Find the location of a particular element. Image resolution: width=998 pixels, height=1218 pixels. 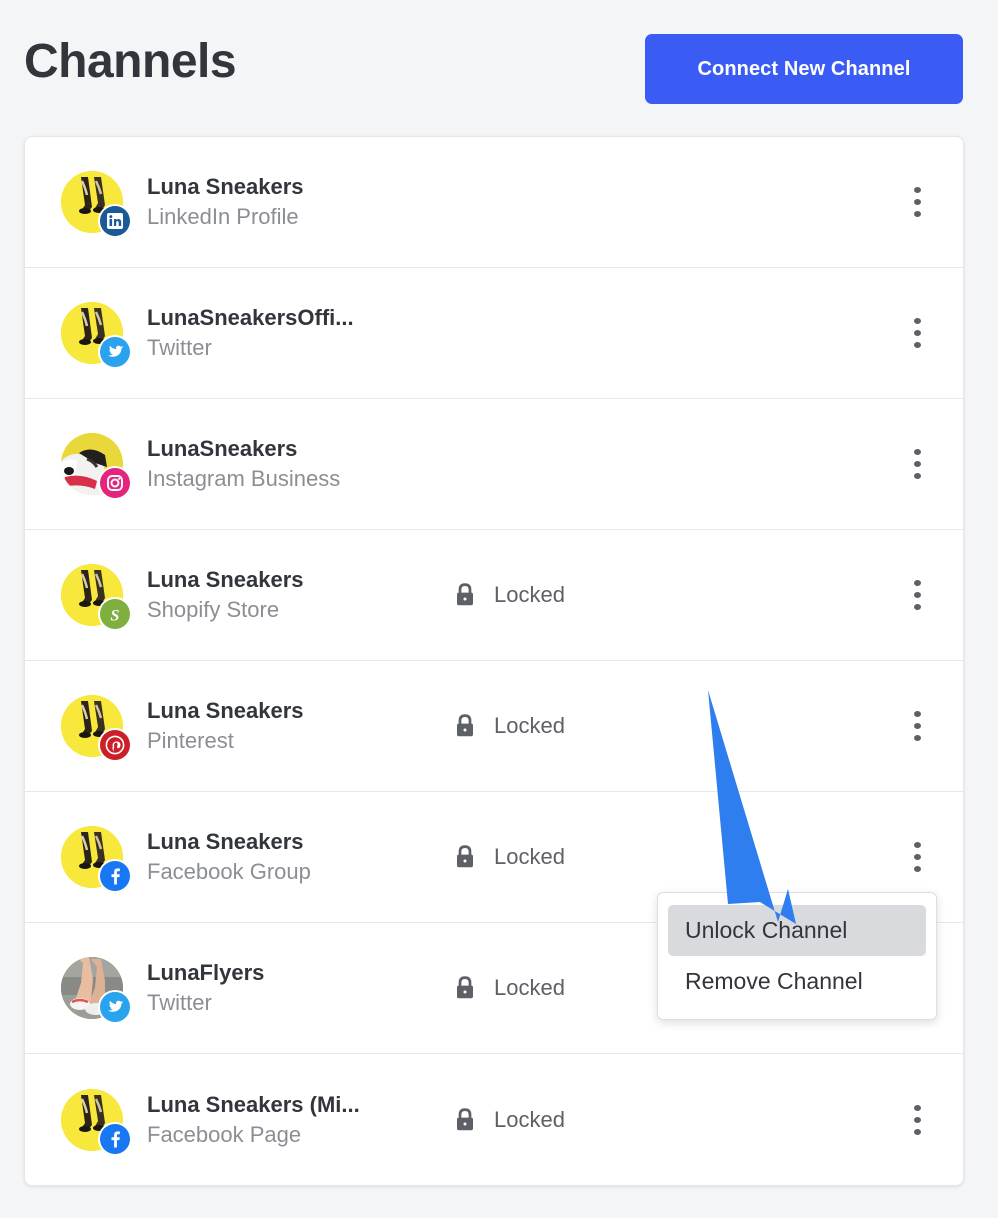

channel-type: Shopify Store is located at coordinates (213, 609).